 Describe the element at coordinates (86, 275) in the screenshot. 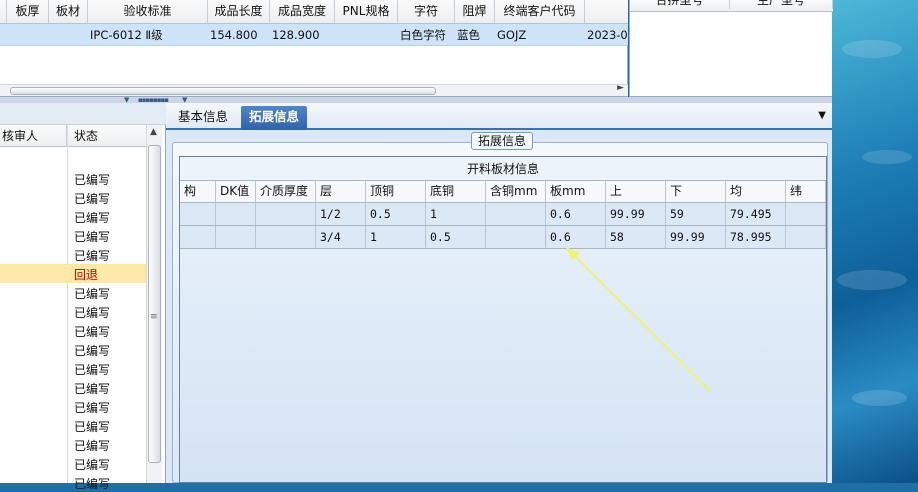

I see `status-text: 回退` at that location.